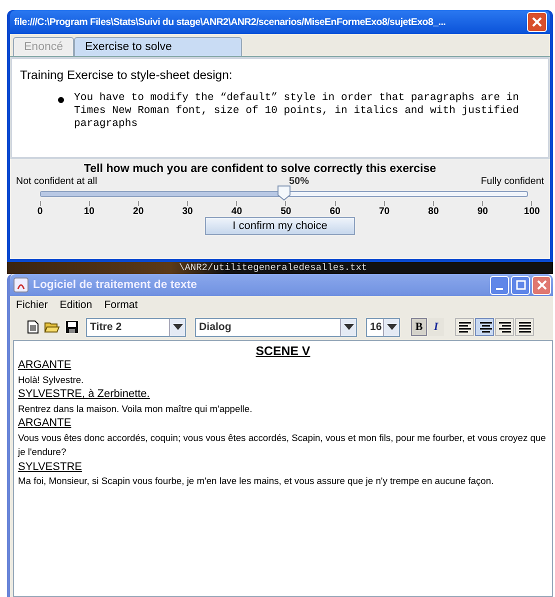 The width and height of the screenshot is (555, 597). Describe the element at coordinates (383, 327) in the screenshot. I see `size-dropdown: 16` at that location.